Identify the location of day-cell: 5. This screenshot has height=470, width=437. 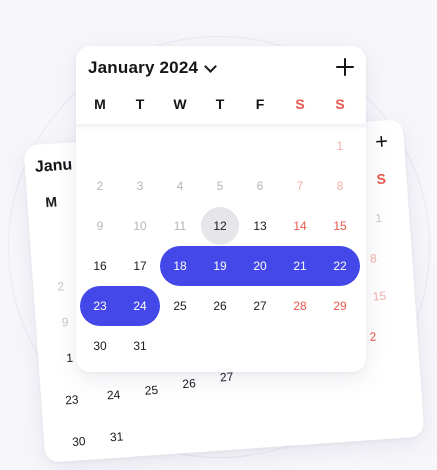
(220, 186).